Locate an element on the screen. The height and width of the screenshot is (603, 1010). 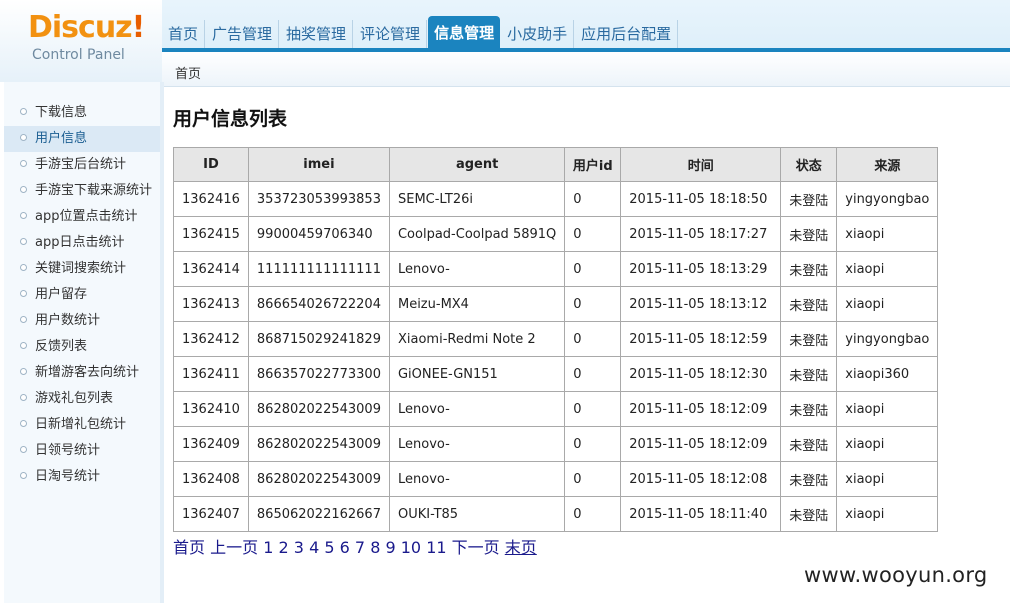
table-cell: 2015-11-05 18:17:27 is located at coordinates (701, 234).